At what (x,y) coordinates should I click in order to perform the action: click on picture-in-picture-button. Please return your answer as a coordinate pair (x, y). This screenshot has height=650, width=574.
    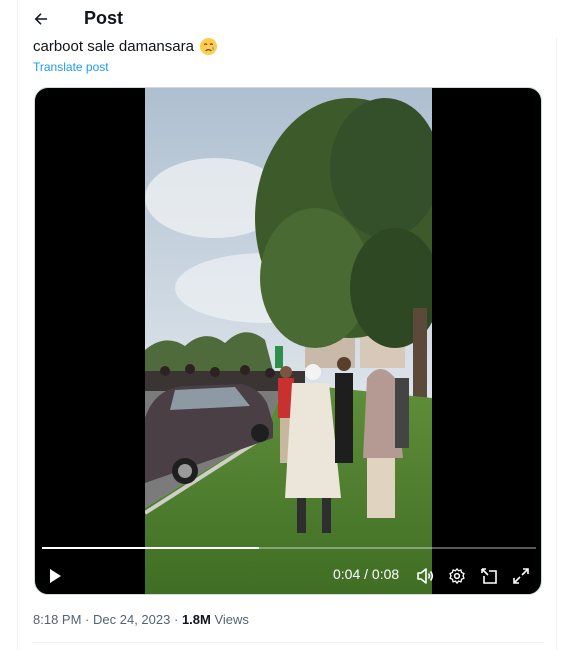
    Looking at the image, I should click on (489, 576).